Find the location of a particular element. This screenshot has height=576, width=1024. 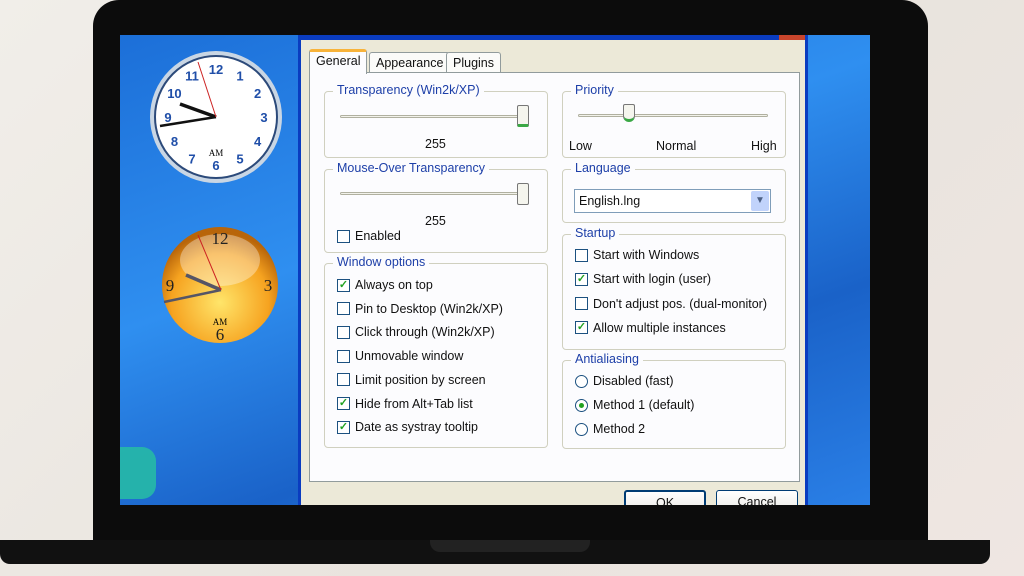

clock-numeral: 4 is located at coordinates (258, 141).